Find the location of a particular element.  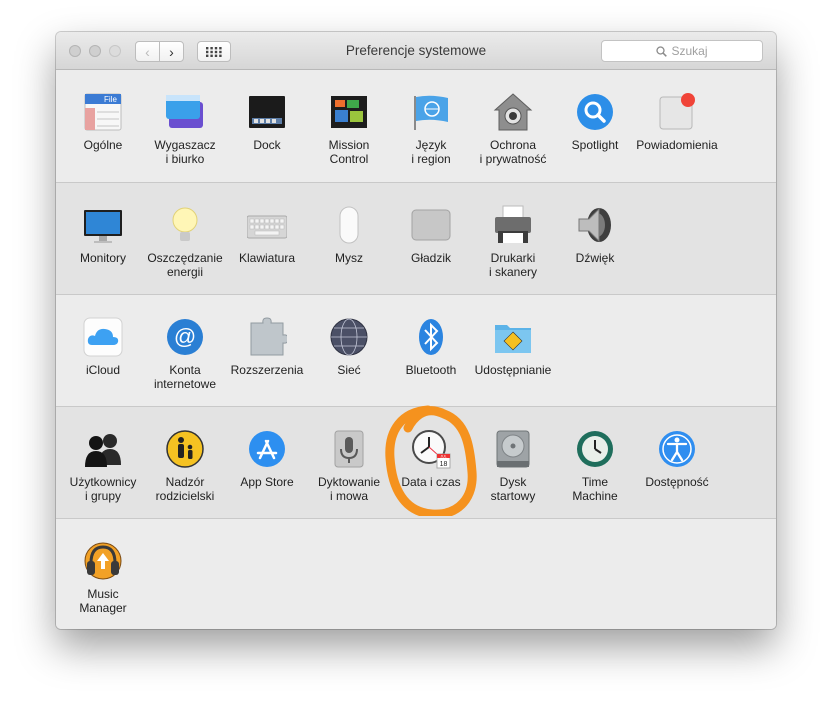

dock-icon is located at coordinates (267, 112).